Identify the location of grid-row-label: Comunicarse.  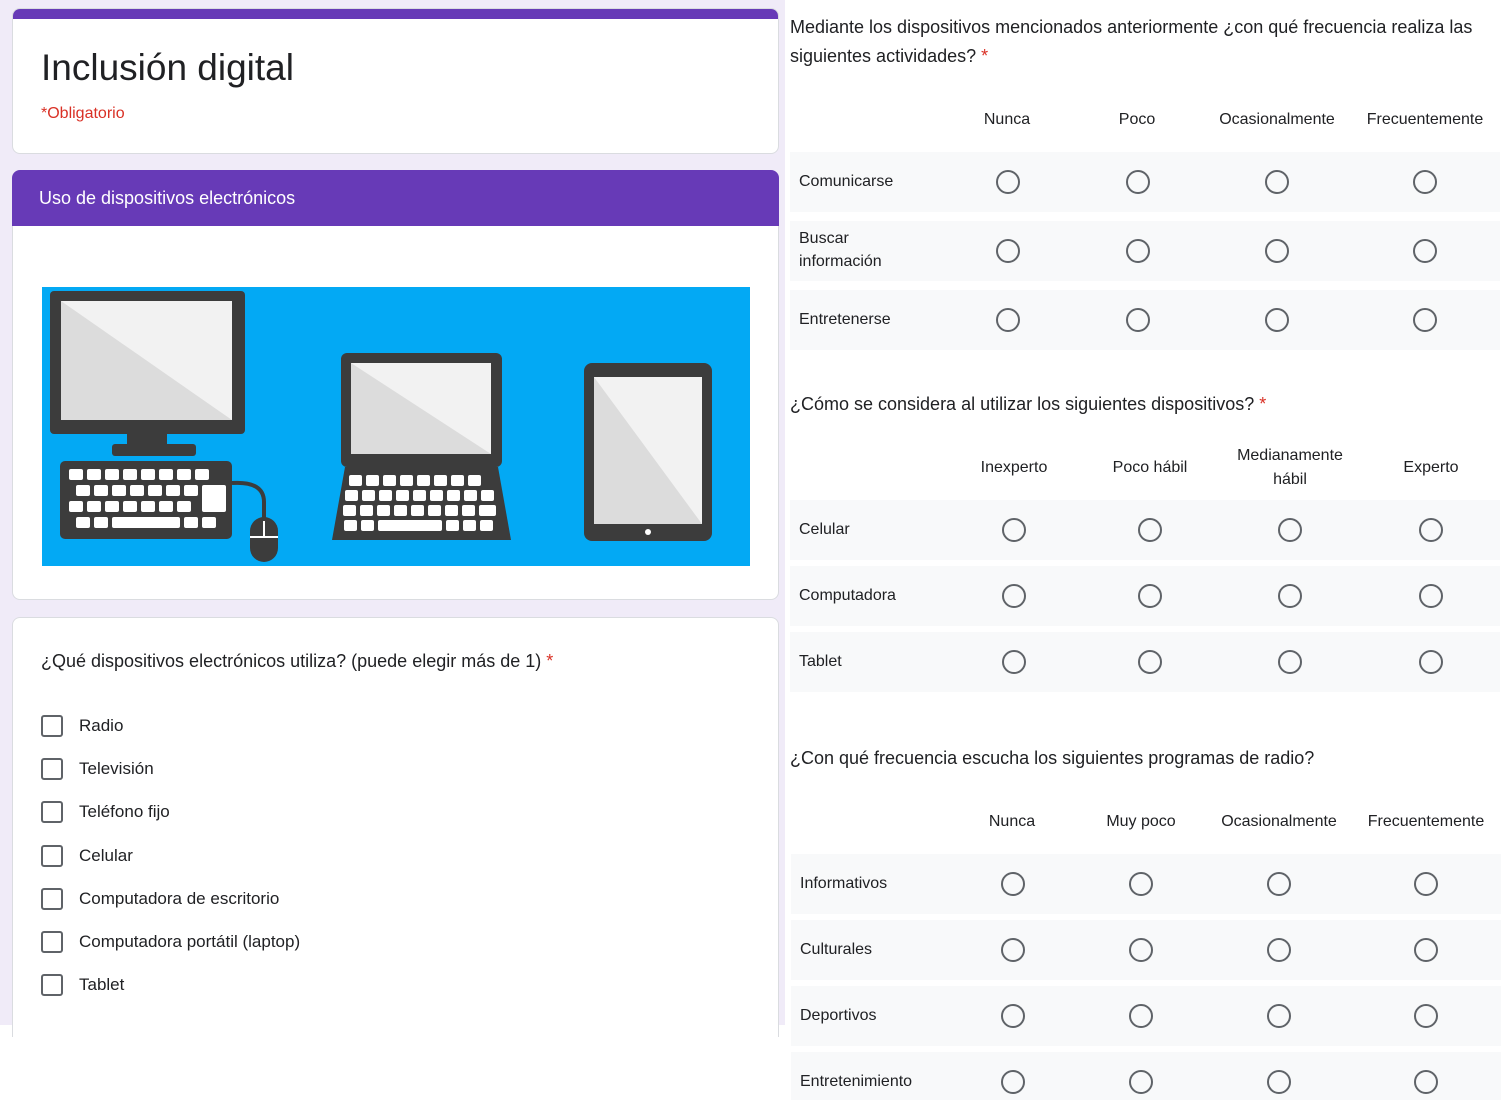
(846, 181).